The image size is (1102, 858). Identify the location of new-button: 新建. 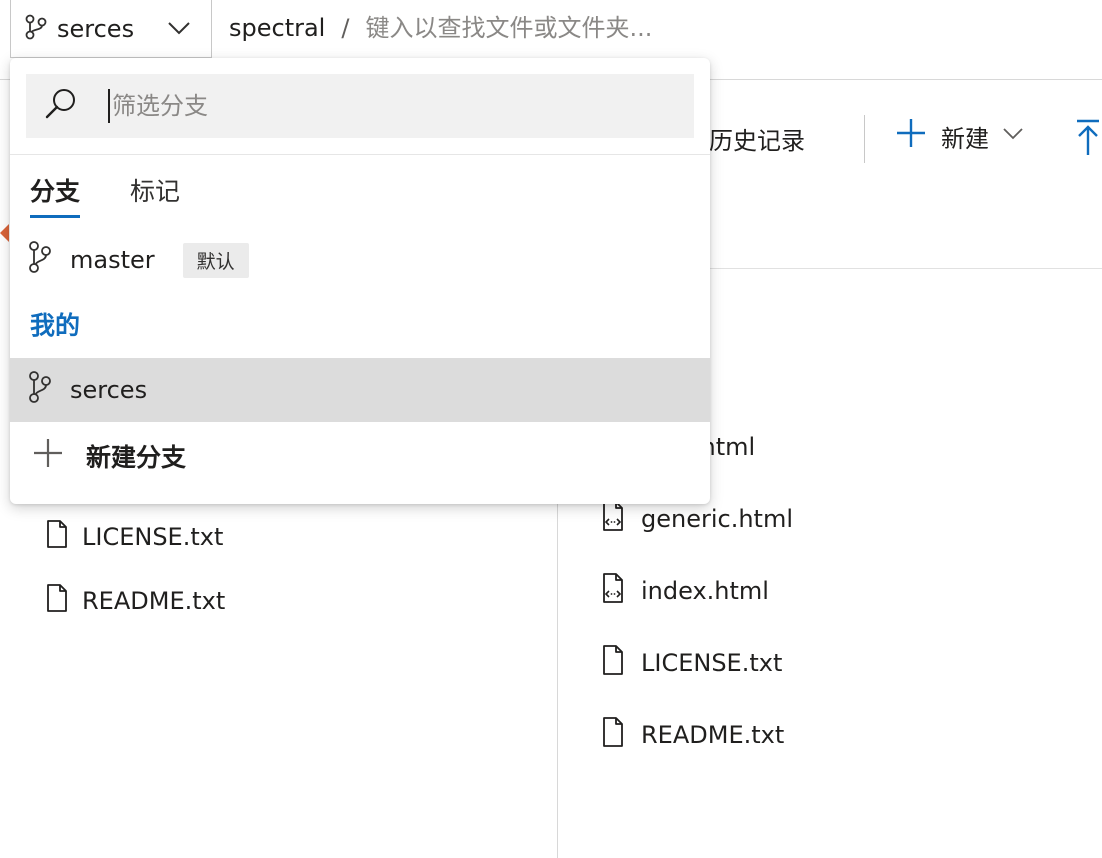
(960, 136).